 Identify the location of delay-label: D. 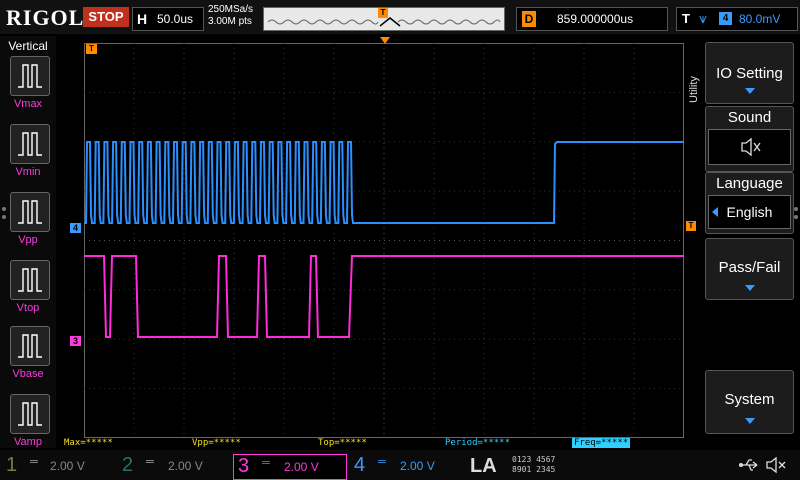
(529, 19).